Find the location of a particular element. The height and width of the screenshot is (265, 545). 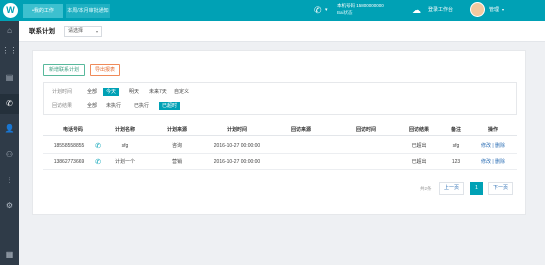

col-phone: 电话号码 is located at coordinates (72, 130).